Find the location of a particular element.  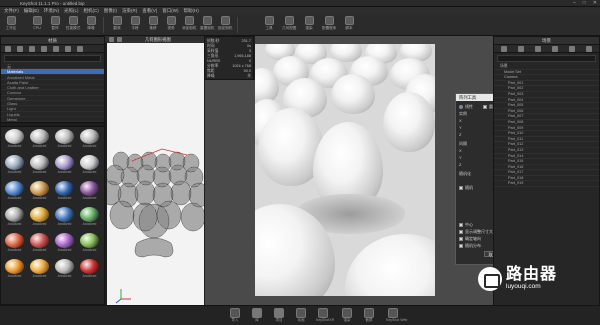

toolbar-configurator: 配置程序 is located at coordinates (329, 23).